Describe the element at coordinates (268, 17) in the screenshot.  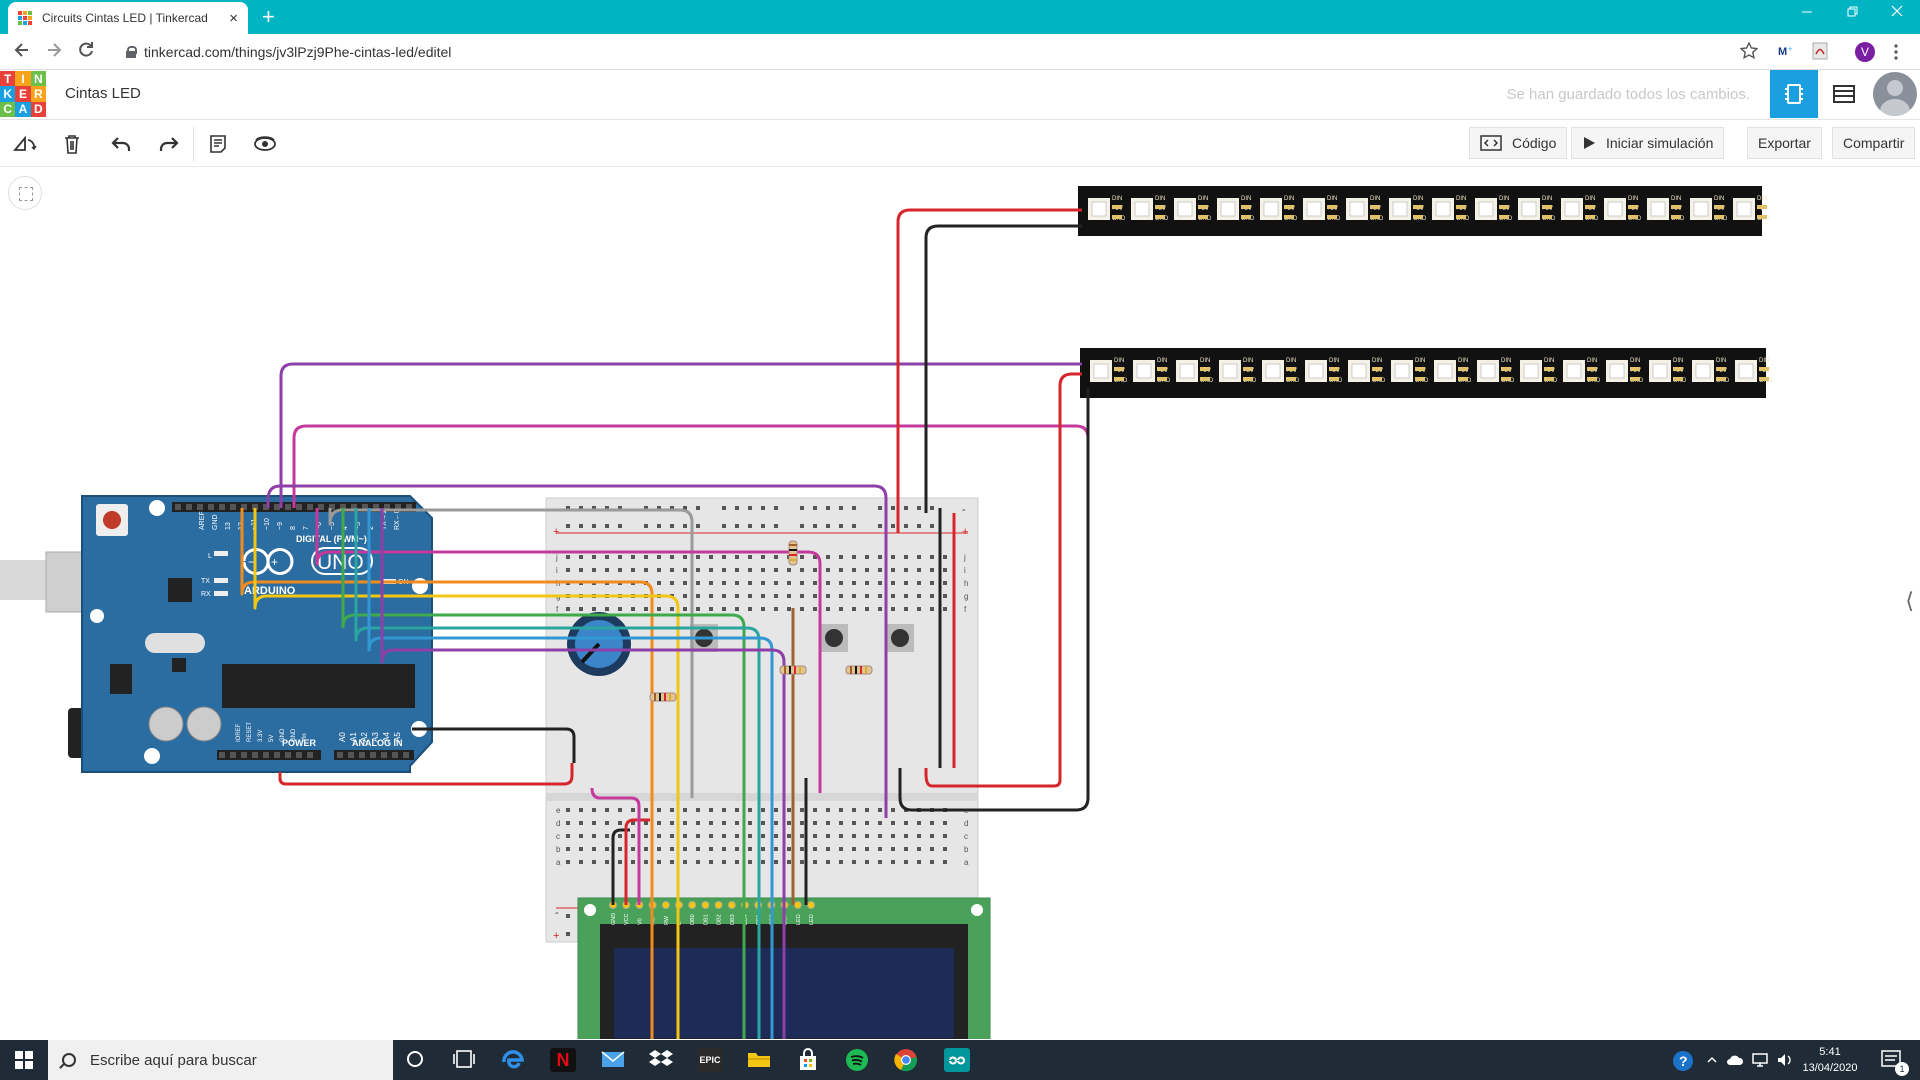
I see `new-tab-button: +` at that location.